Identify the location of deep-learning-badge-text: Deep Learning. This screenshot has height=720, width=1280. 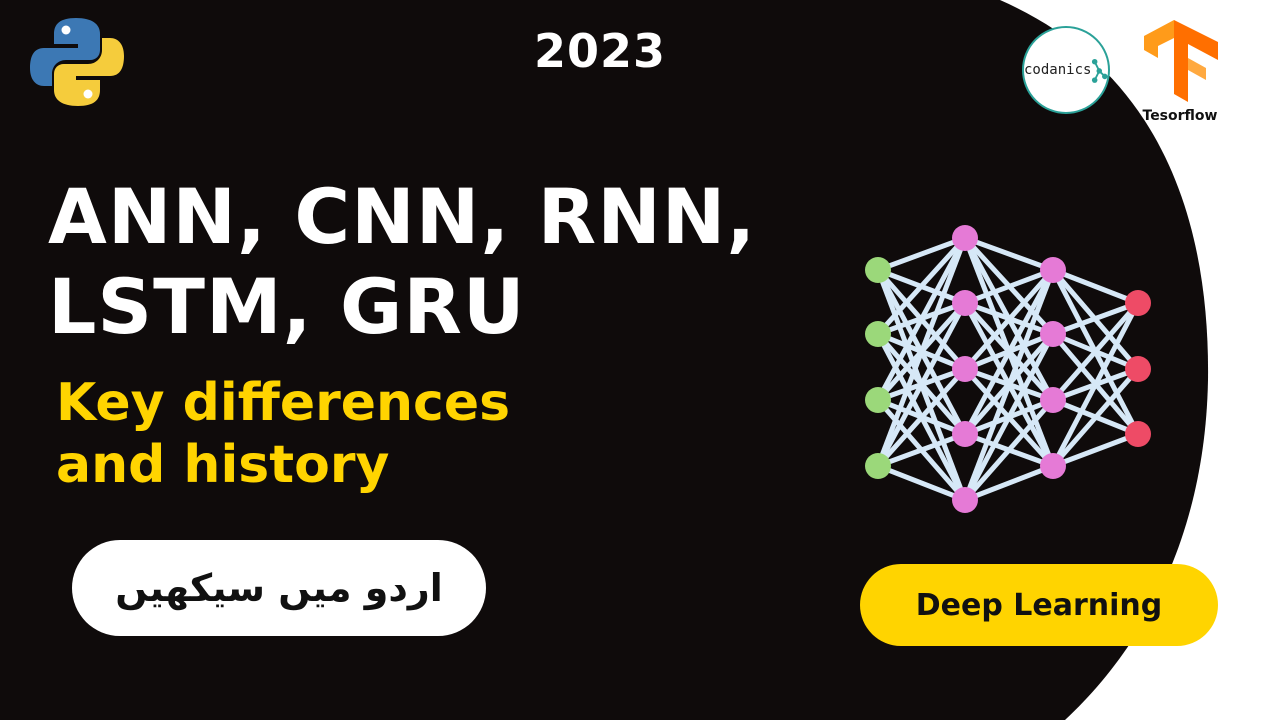
(1039, 605).